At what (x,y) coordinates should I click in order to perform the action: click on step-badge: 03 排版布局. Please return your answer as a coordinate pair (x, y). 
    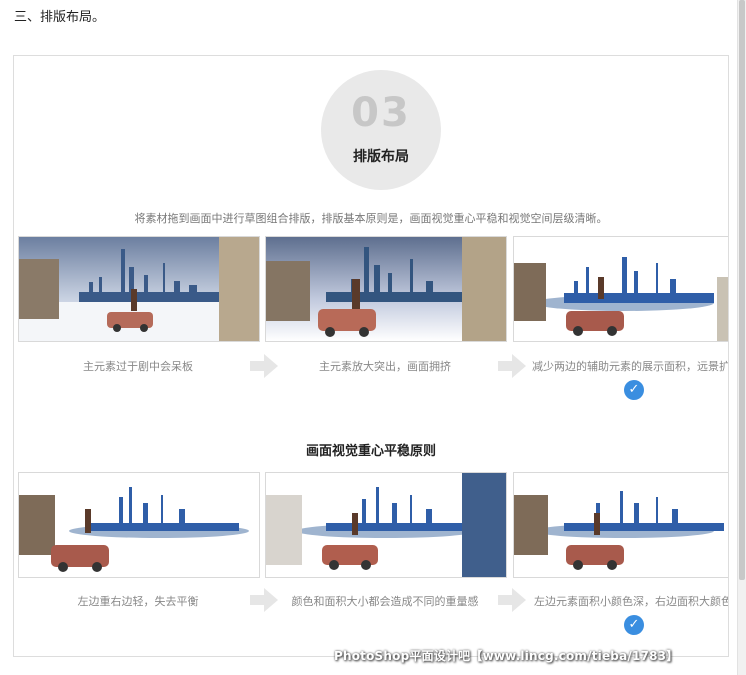
    Looking at the image, I should click on (381, 130).